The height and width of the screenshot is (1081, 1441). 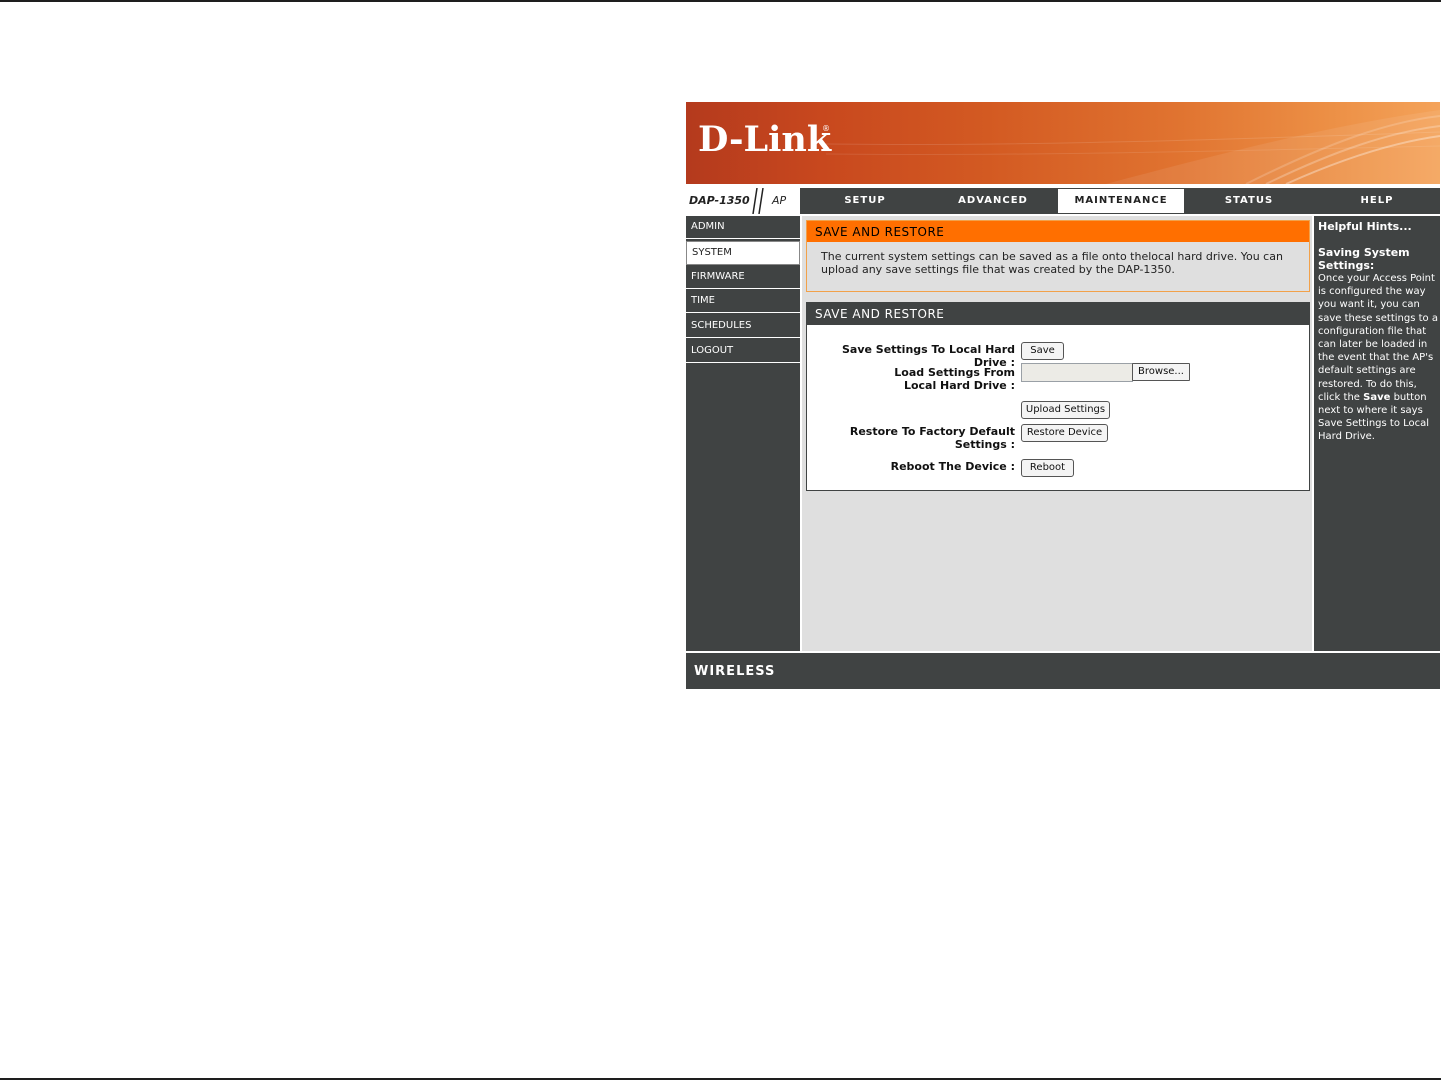 I want to click on header-banner: D-Link ®, so click(x=1063, y=143).